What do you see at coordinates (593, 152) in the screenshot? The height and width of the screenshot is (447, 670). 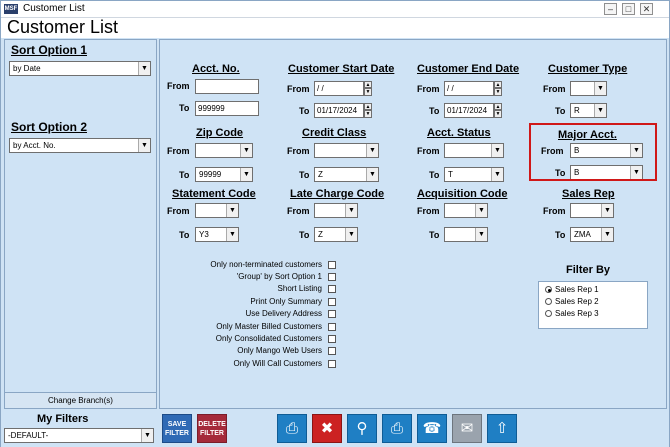 I see `major-acct-highlight` at bounding box center [593, 152].